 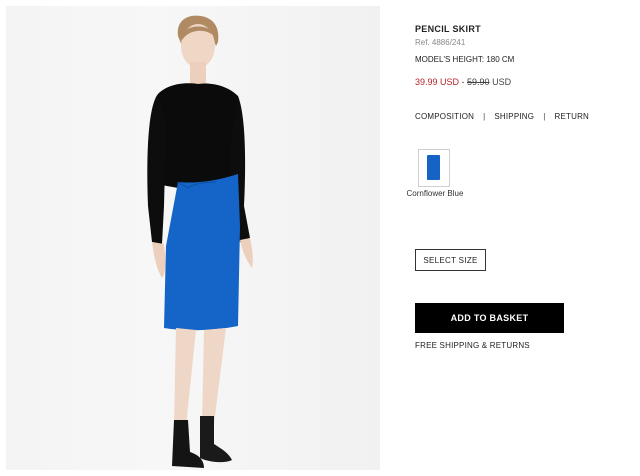 What do you see at coordinates (440, 42) in the screenshot?
I see `product-reference: Ref. 4886/241` at bounding box center [440, 42].